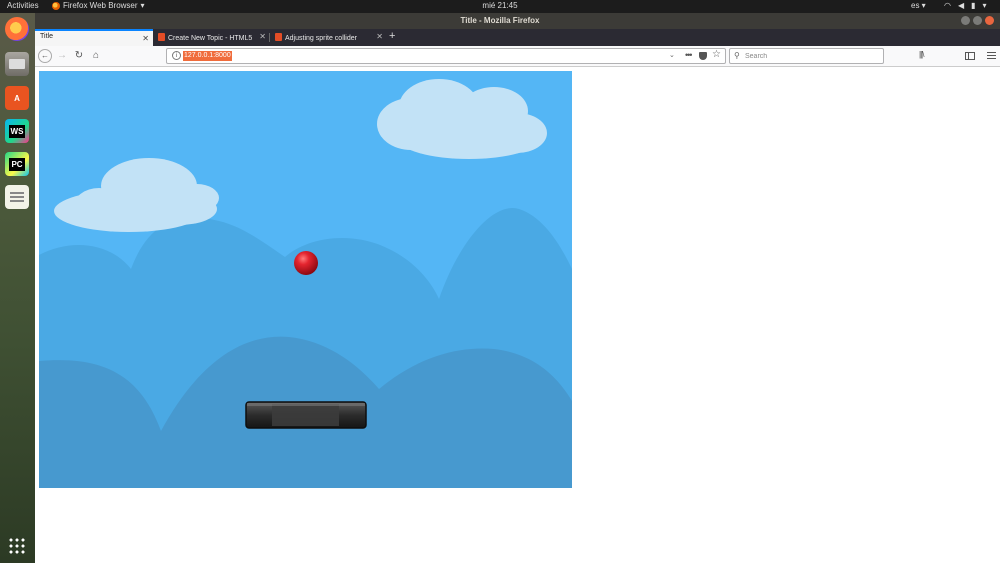  What do you see at coordinates (737, 55) in the screenshot?
I see `search-icon: ⚲` at bounding box center [737, 55].